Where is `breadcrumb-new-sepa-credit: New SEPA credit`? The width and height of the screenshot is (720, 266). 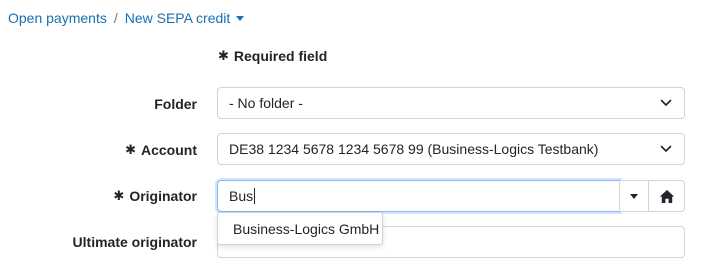
breadcrumb-new-sepa-credit: New SEPA credit is located at coordinates (178, 18).